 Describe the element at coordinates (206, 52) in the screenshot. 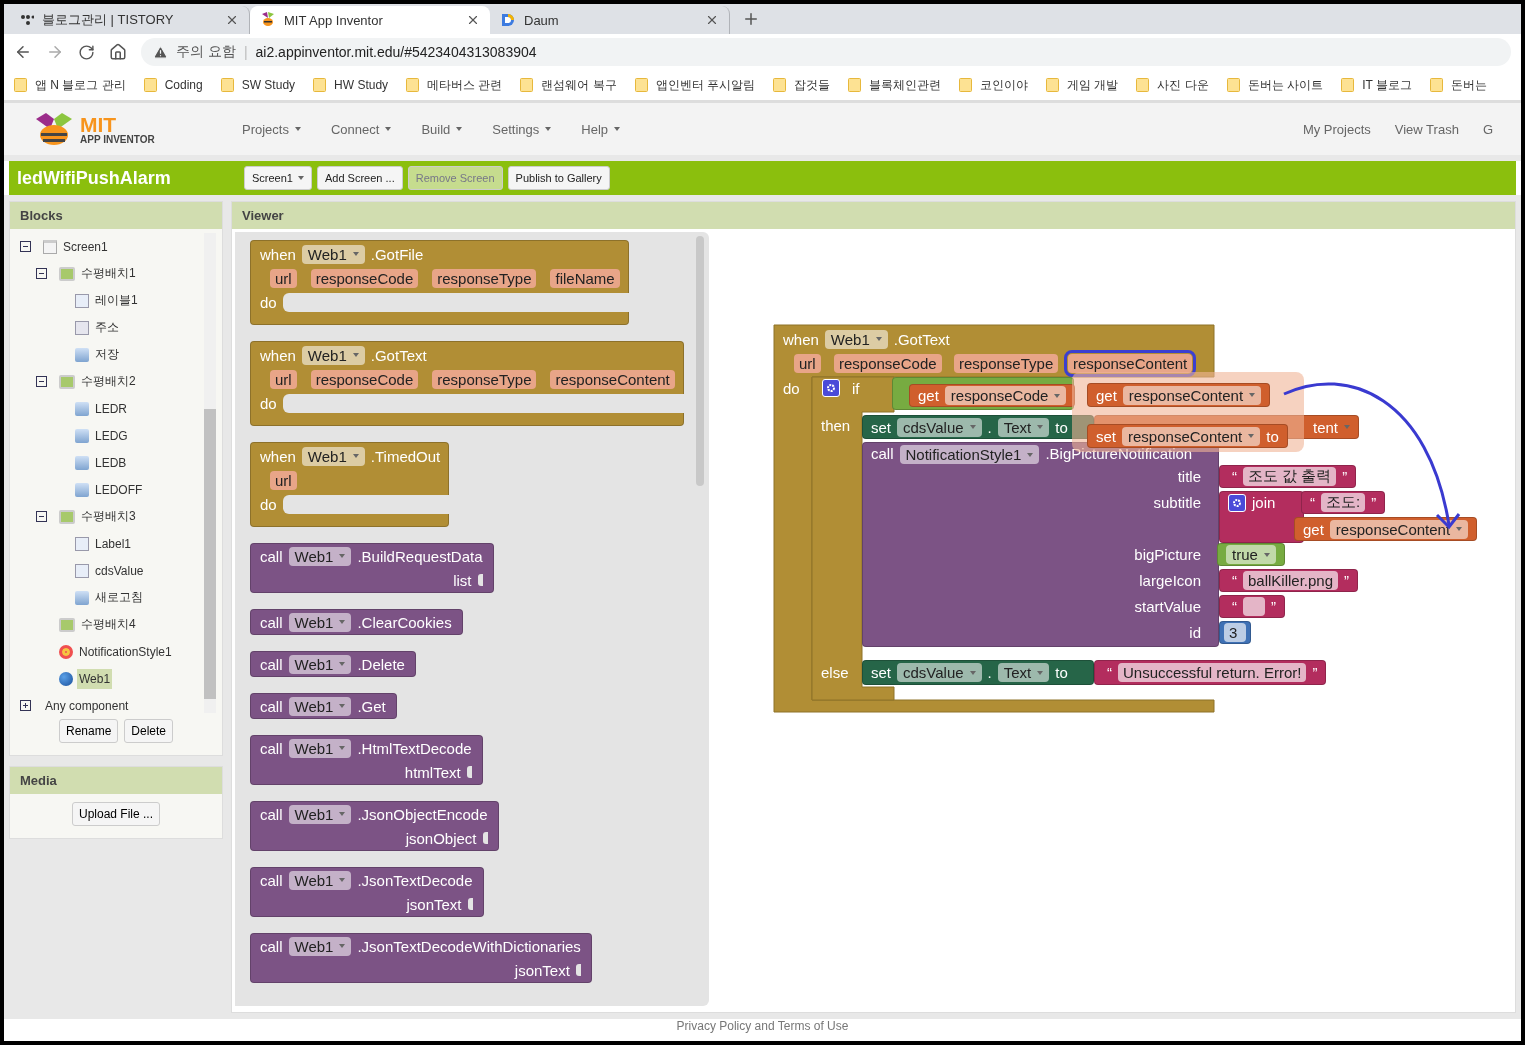

I see `security-warning: 주의 요함` at that location.